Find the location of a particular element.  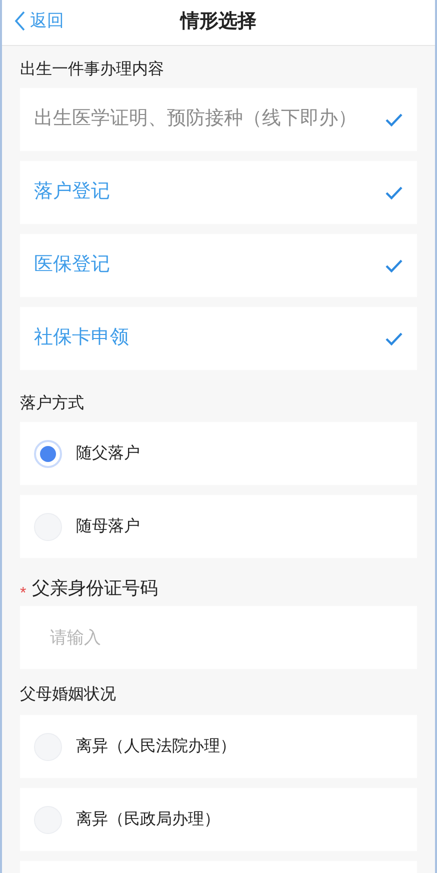

section-label: 落户方式 is located at coordinates (52, 404).